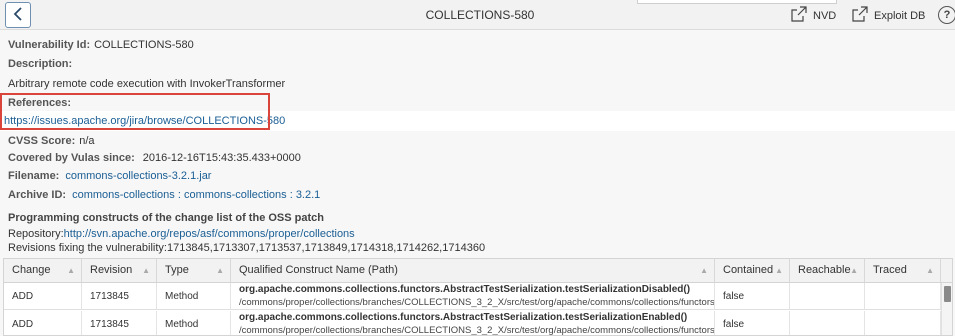  I want to click on cvss-label: CVSS Score:, so click(42, 141).